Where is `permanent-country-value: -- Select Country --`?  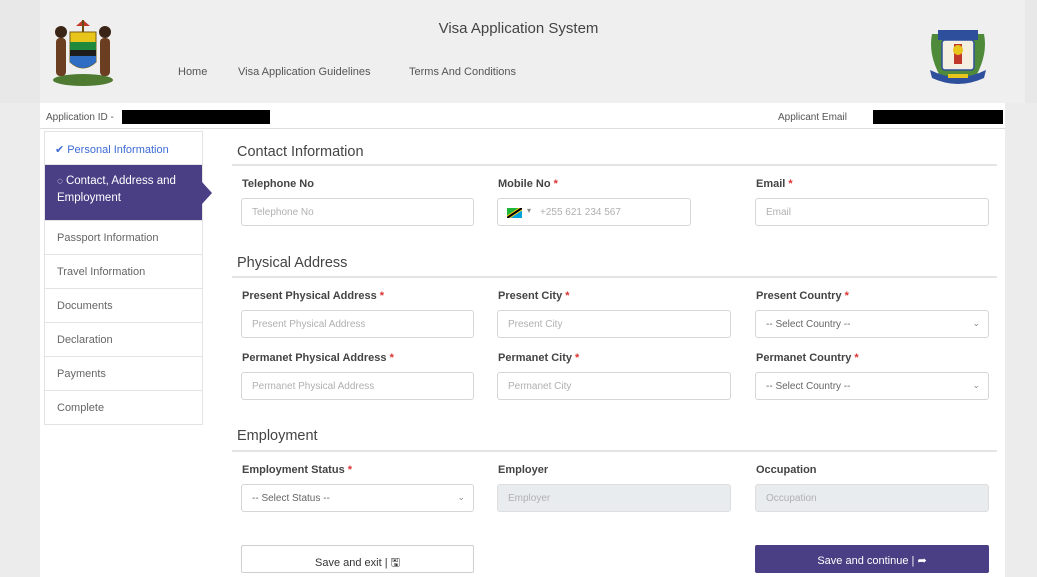
permanent-country-value: -- Select Country -- is located at coordinates (808, 386).